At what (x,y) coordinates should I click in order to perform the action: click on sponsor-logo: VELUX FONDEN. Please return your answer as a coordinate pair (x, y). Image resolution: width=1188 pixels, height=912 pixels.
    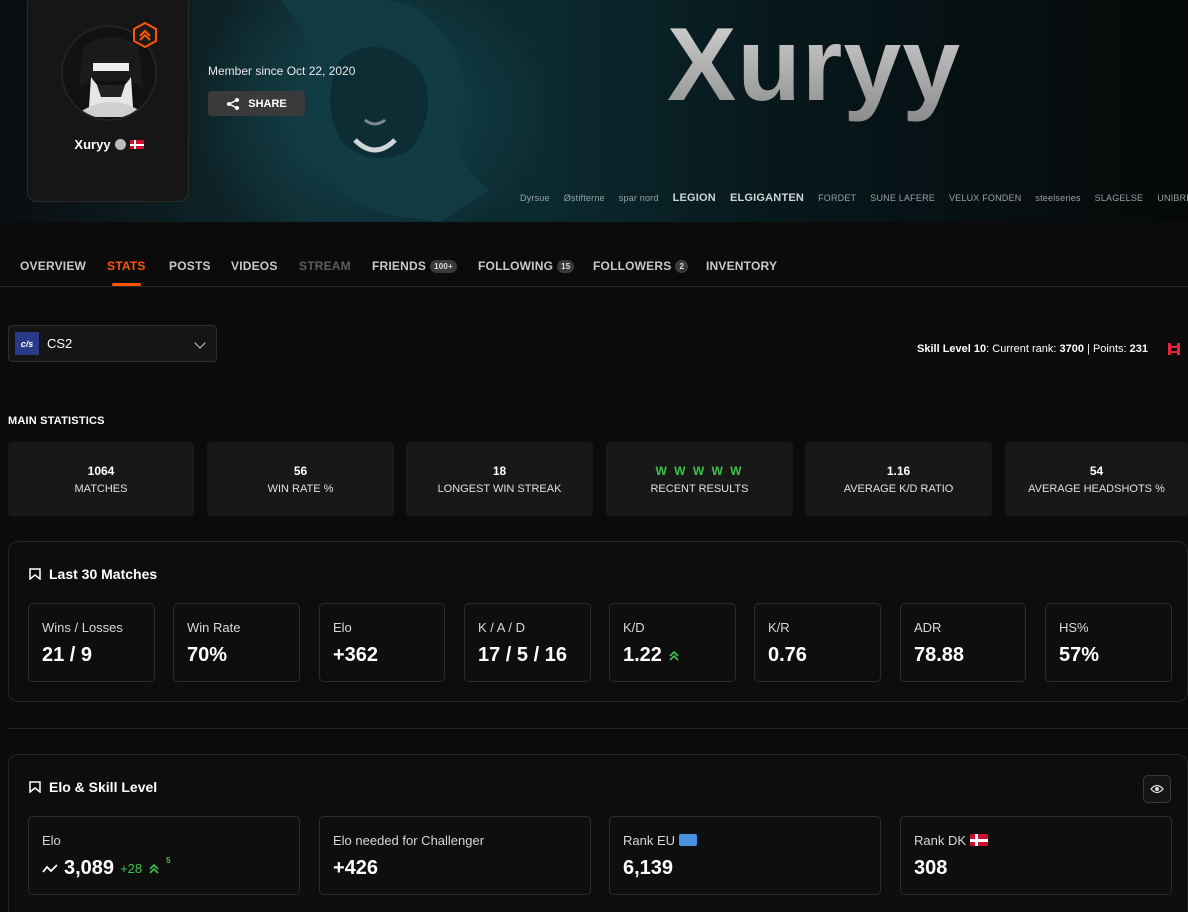
    Looking at the image, I should click on (985, 198).